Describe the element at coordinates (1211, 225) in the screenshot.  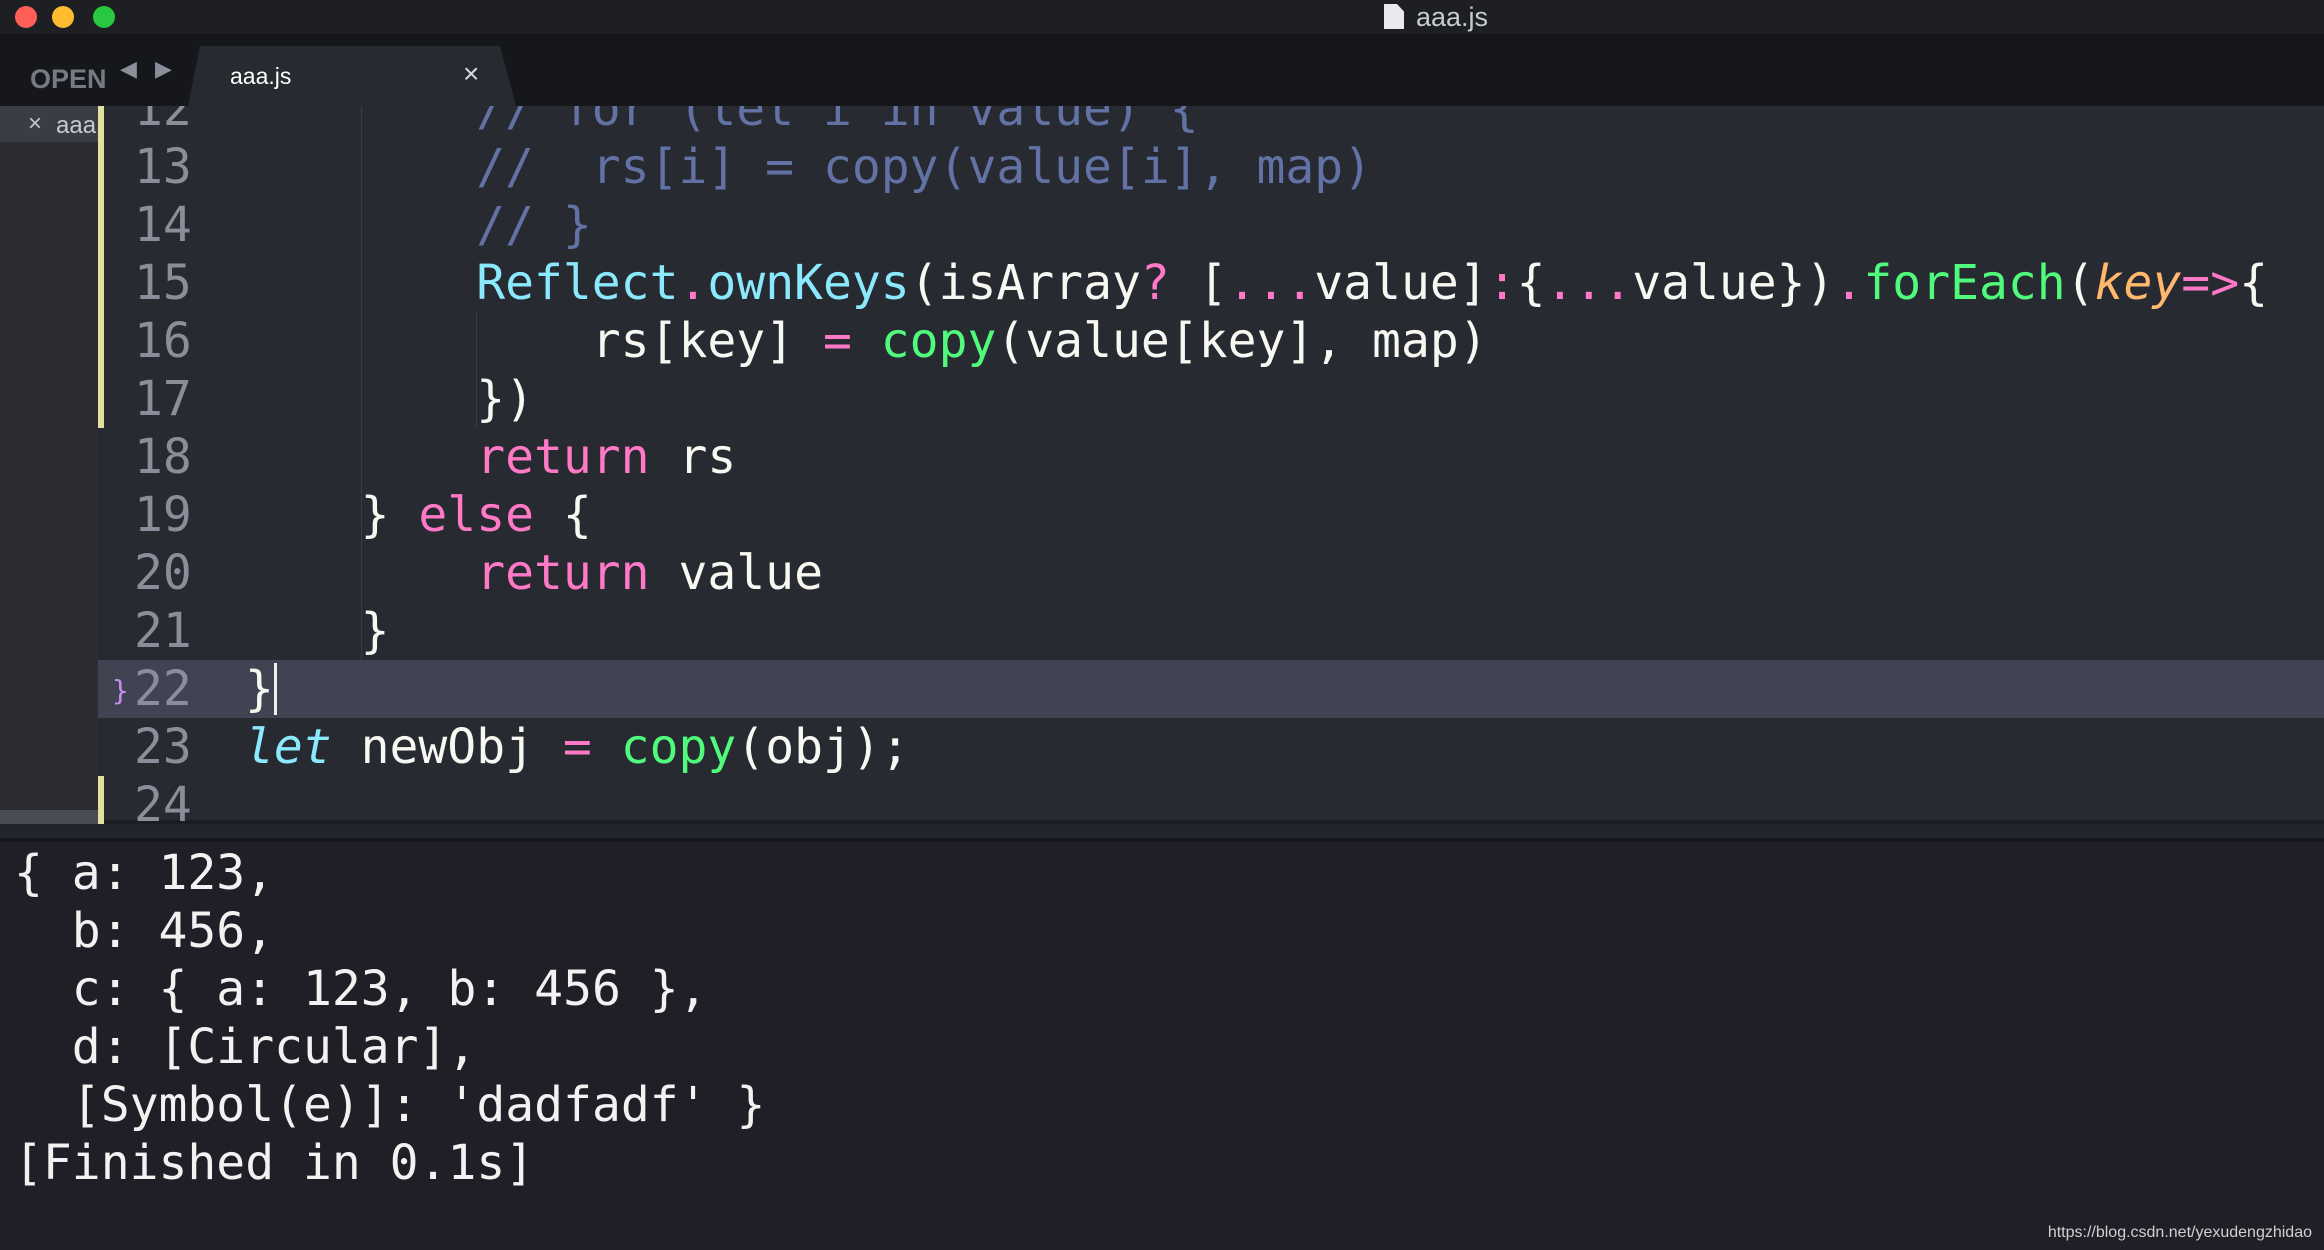
I see `code-line: 14 // }` at that location.